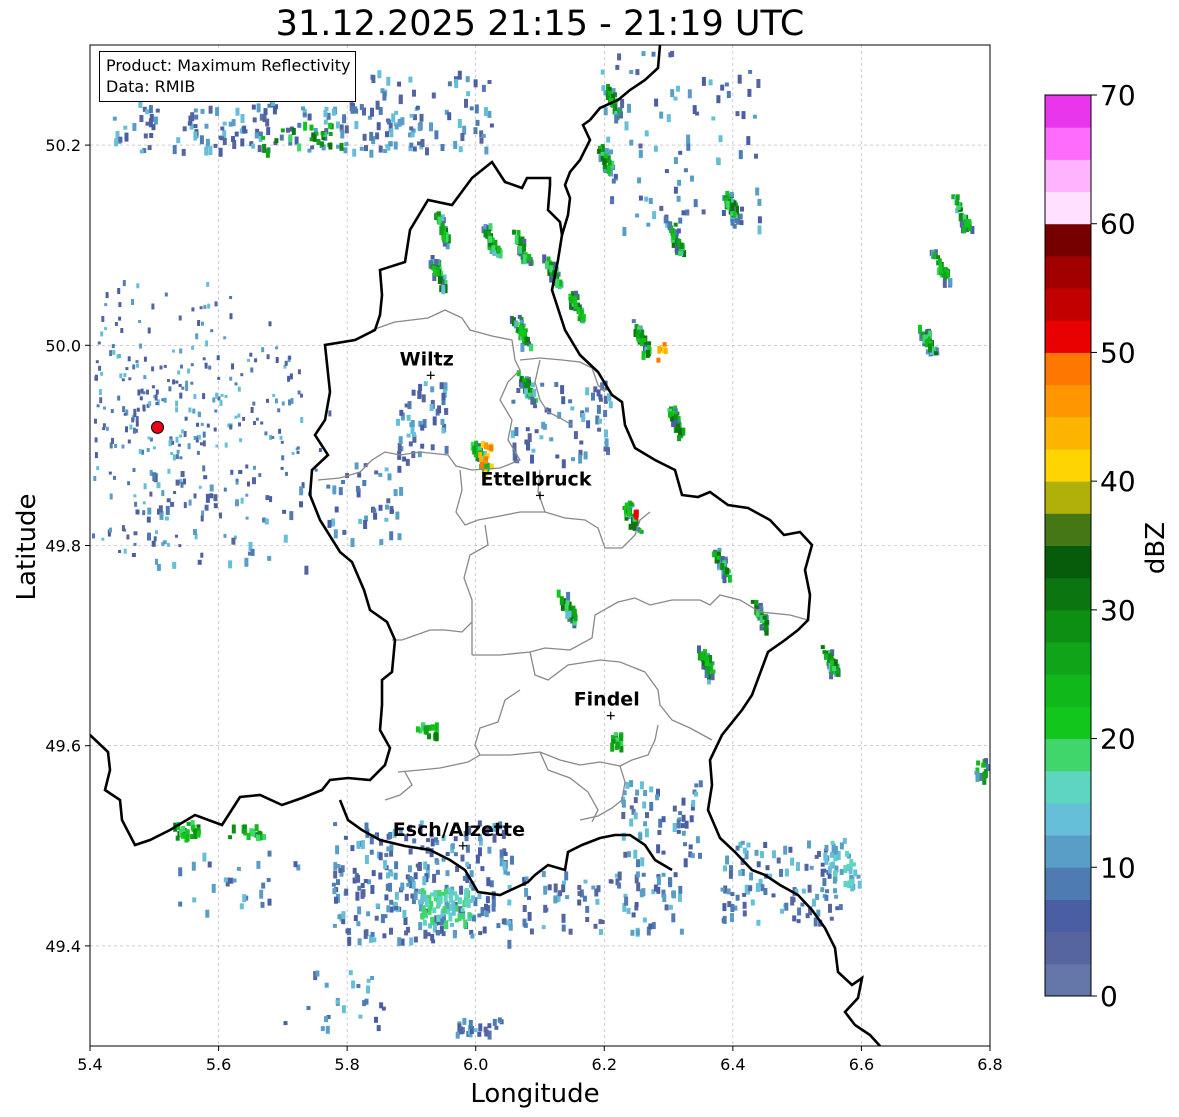  I want to click on colorbar-segment, so click(1068, 529).